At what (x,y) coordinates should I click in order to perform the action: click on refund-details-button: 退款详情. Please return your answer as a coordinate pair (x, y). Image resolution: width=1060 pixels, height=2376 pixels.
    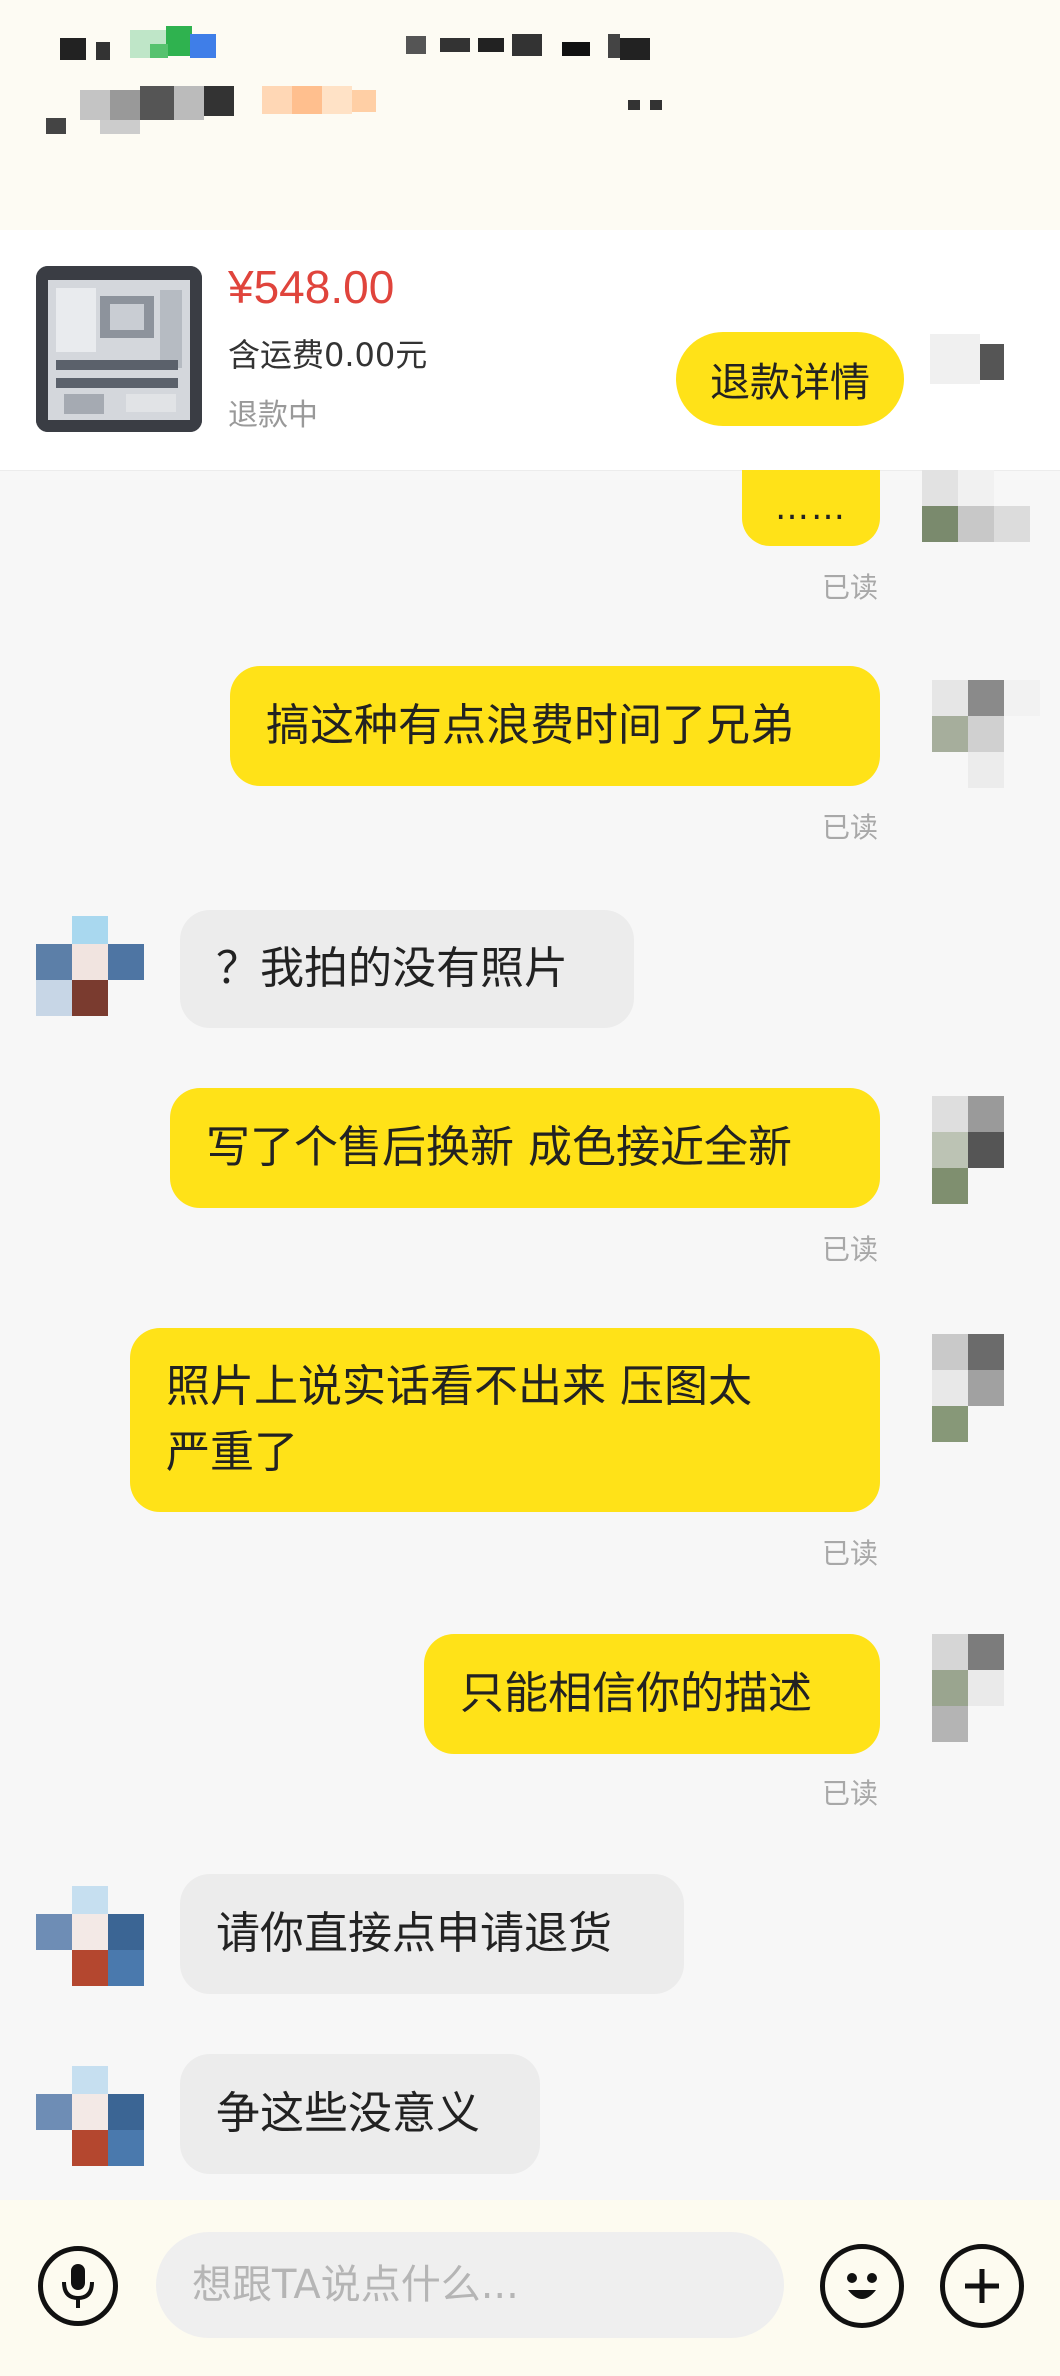
    Looking at the image, I should click on (790, 379).